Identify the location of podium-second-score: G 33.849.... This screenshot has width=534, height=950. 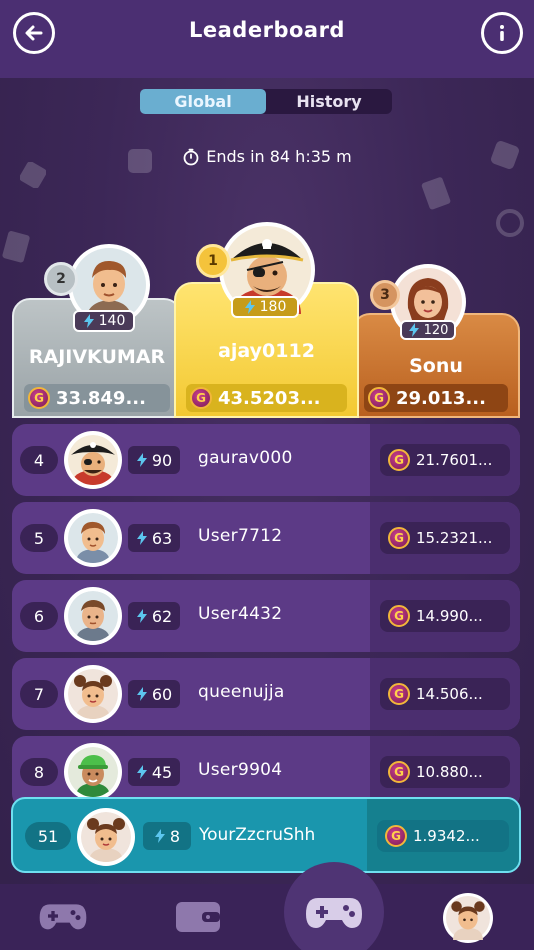
(97, 398).